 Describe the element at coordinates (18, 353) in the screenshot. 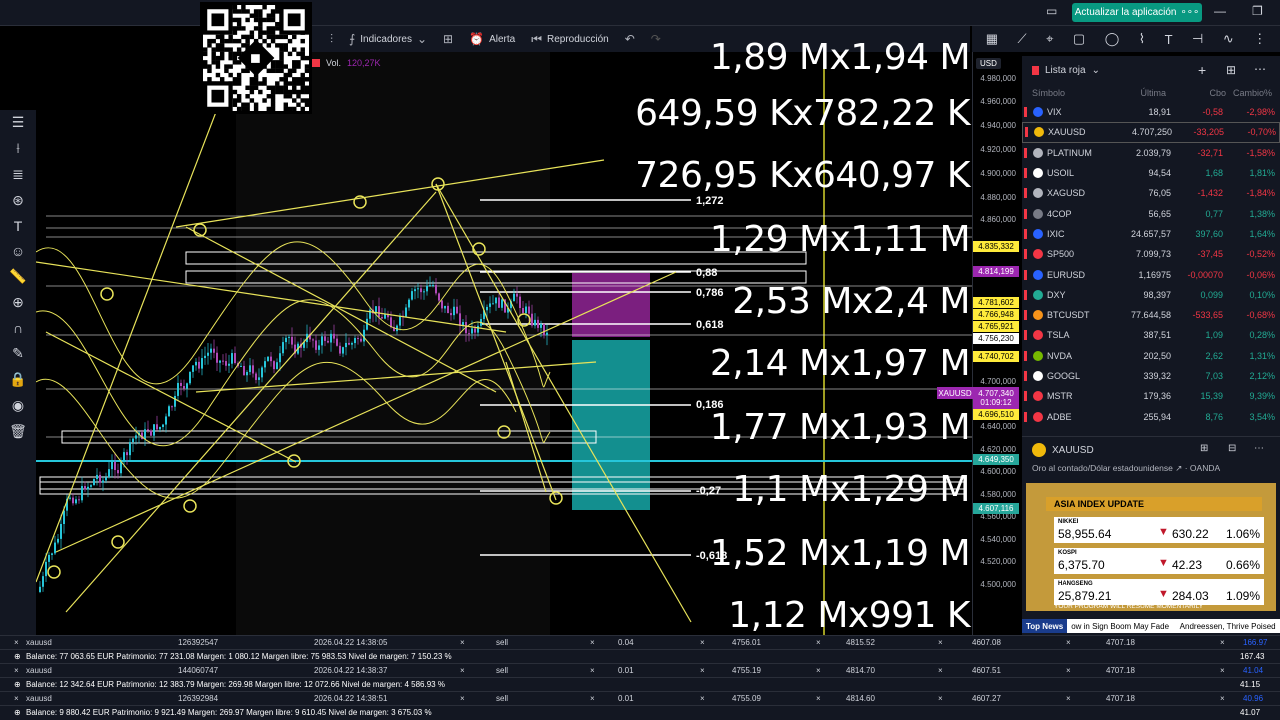

I see `pencil-lock-icon: ✎` at that location.